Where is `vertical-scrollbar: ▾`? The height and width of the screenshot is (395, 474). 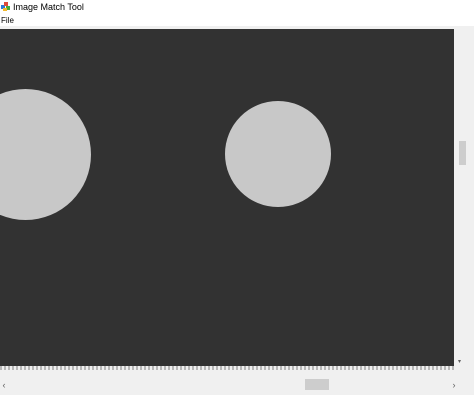
vertical-scrollbar: ▾ is located at coordinates (462, 197).